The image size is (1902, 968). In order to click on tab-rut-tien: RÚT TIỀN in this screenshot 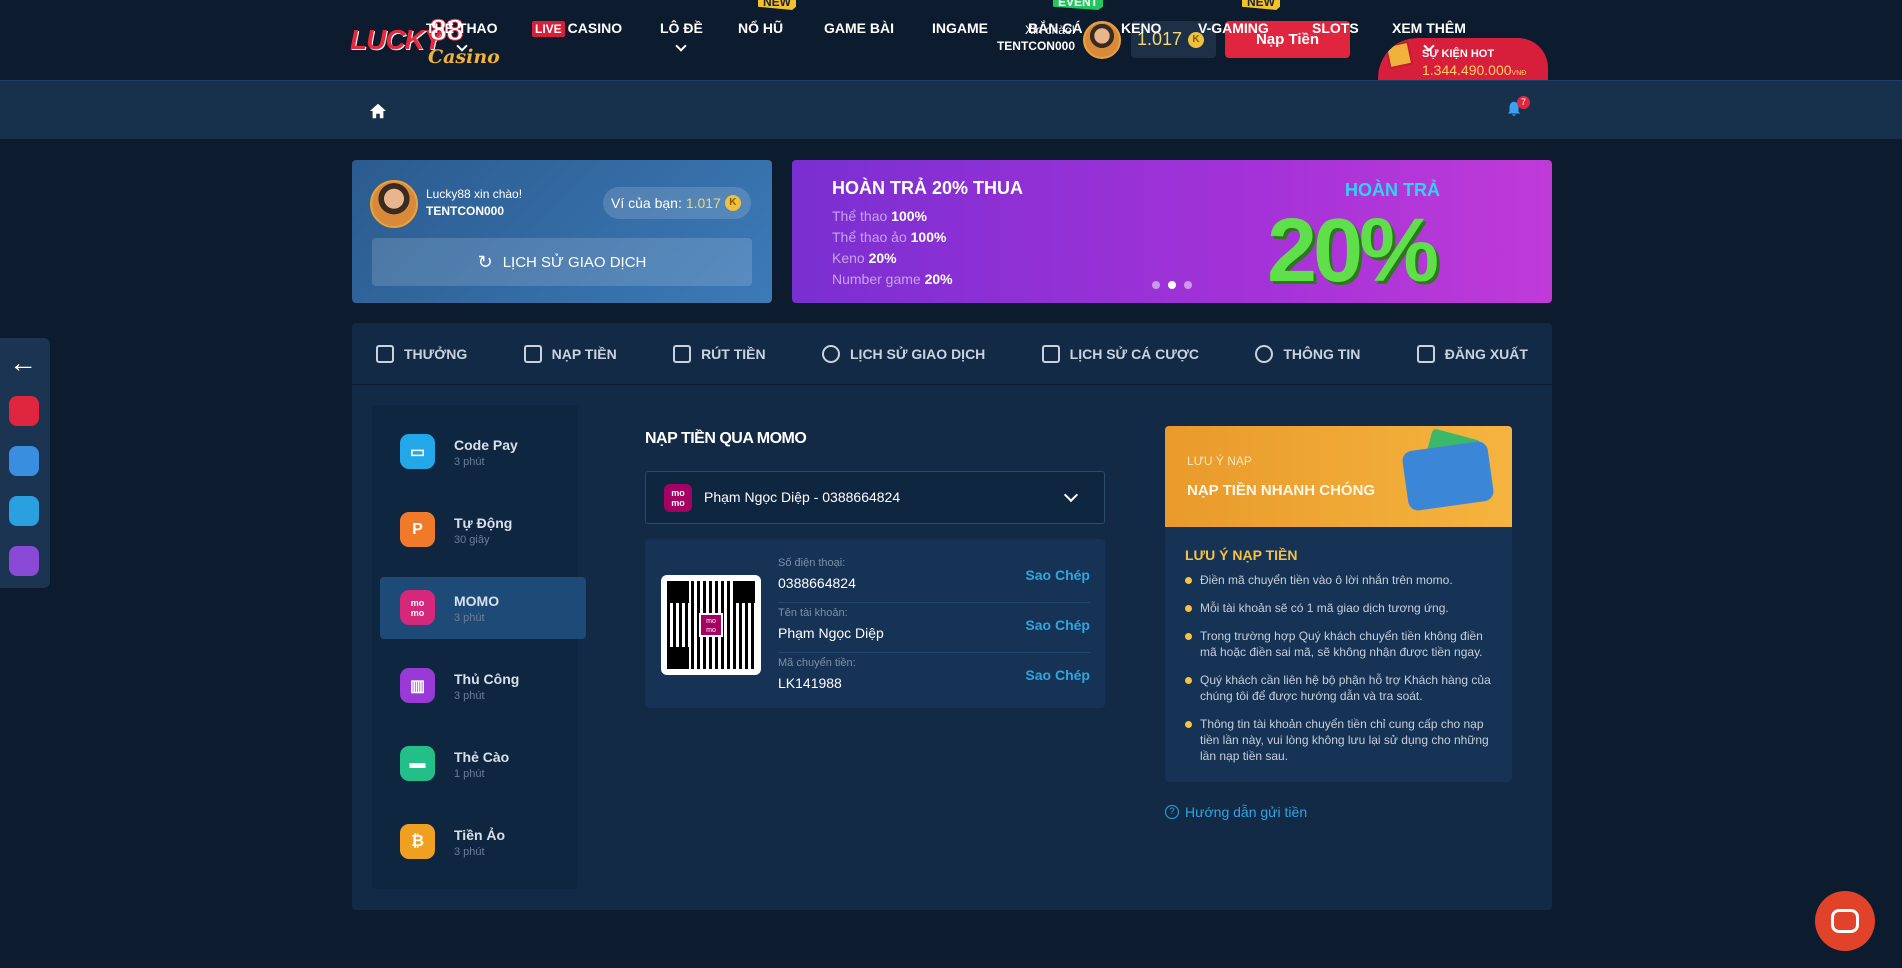, I will do `click(719, 353)`.